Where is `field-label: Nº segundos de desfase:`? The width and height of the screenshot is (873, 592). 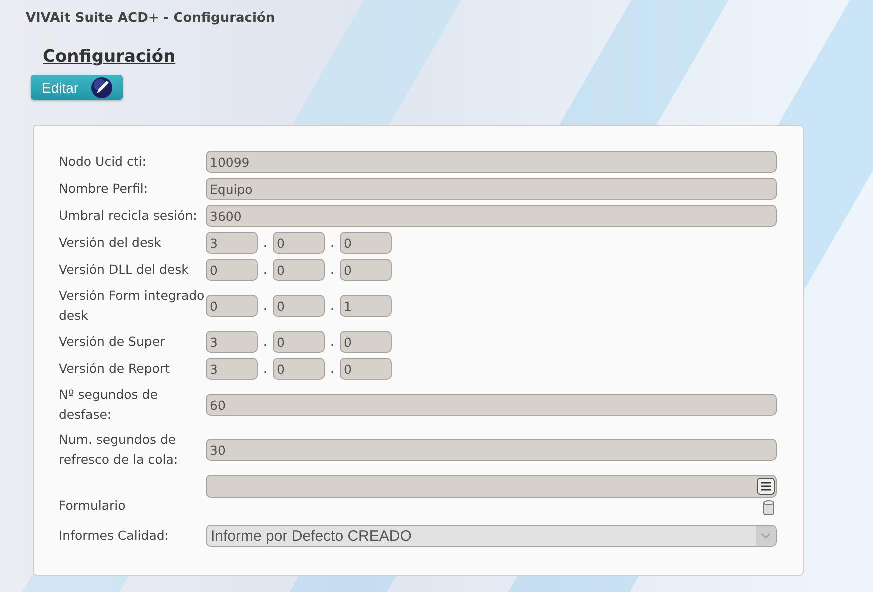
field-label: Nº segundos de desfase: is located at coordinates (109, 405).